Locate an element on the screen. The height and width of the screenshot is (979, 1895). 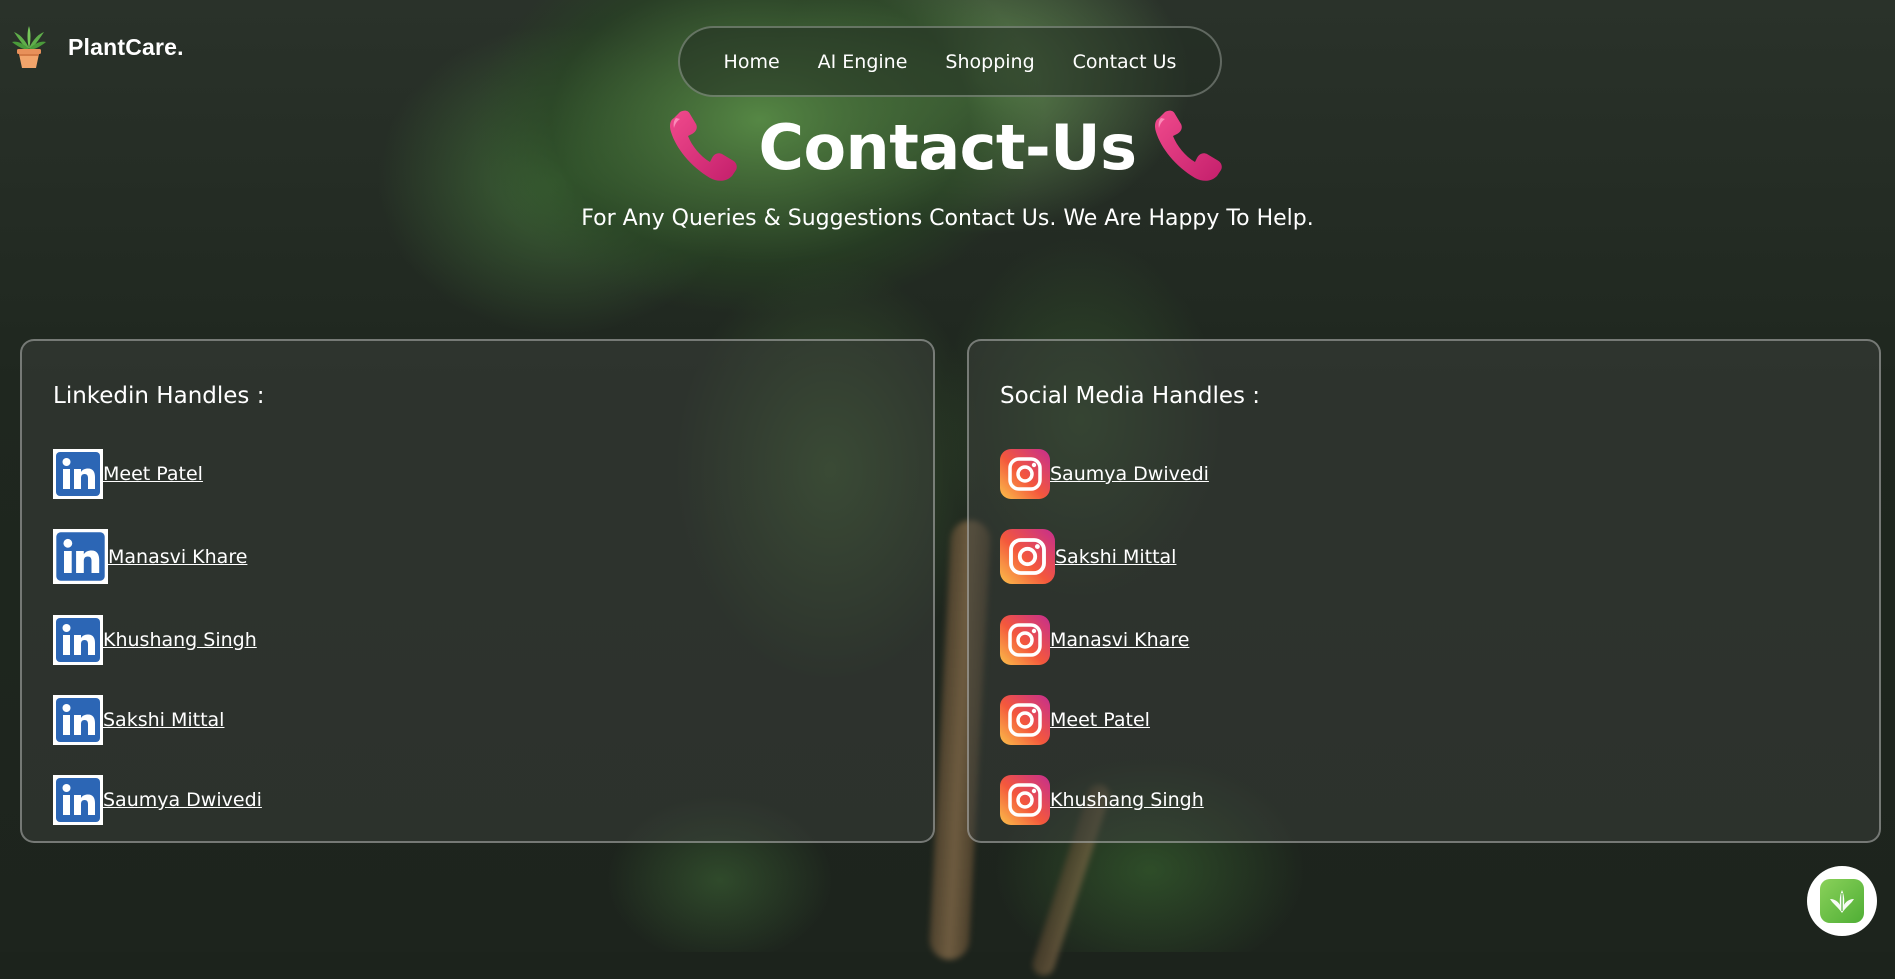
social-item: Saumya Dwivedi is located at coordinates (1104, 474).